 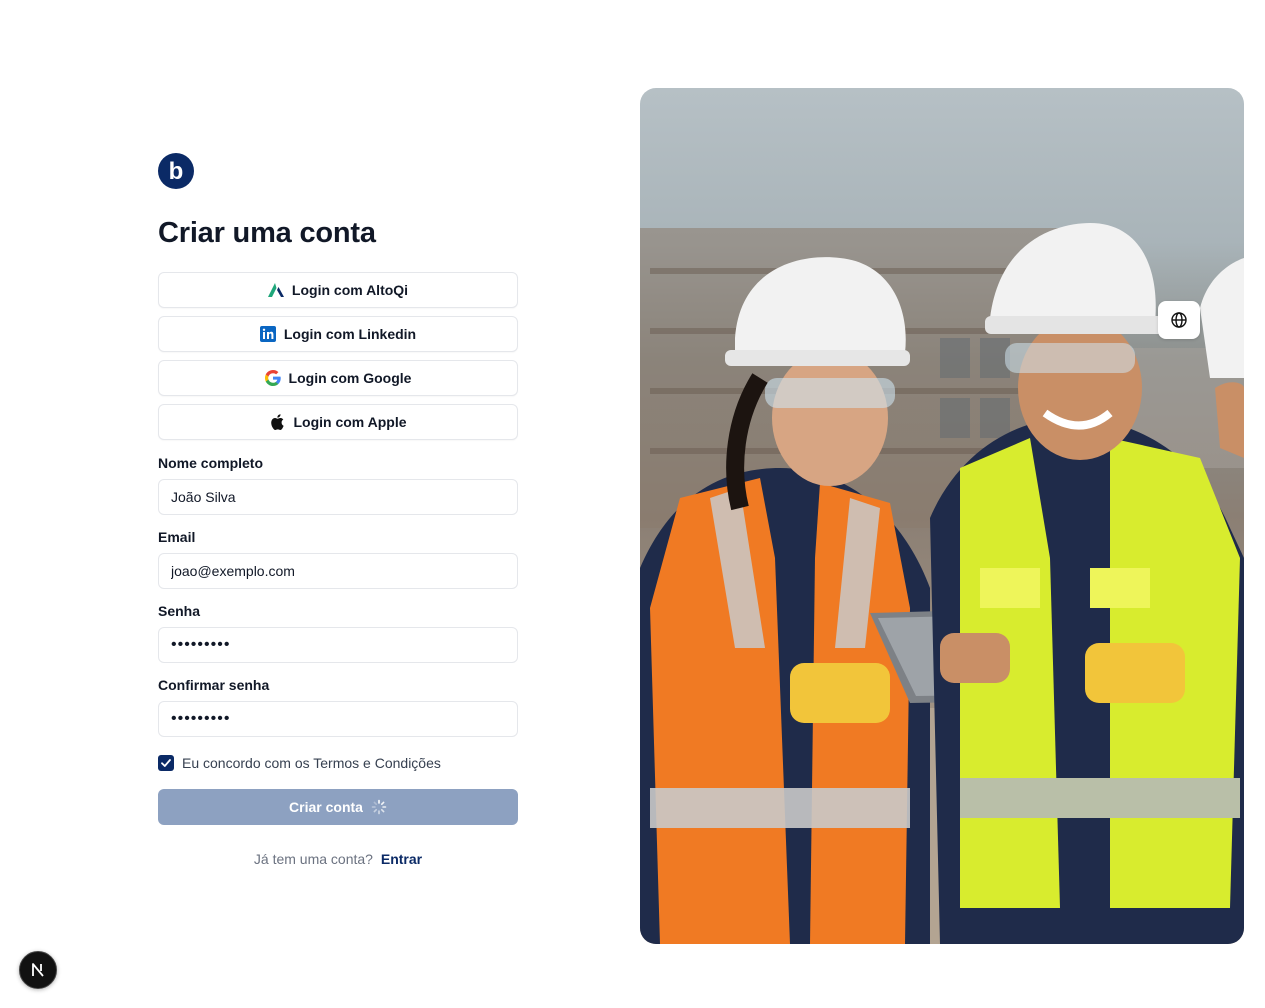 What do you see at coordinates (338, 497) in the screenshot?
I see `full-name-input` at bounding box center [338, 497].